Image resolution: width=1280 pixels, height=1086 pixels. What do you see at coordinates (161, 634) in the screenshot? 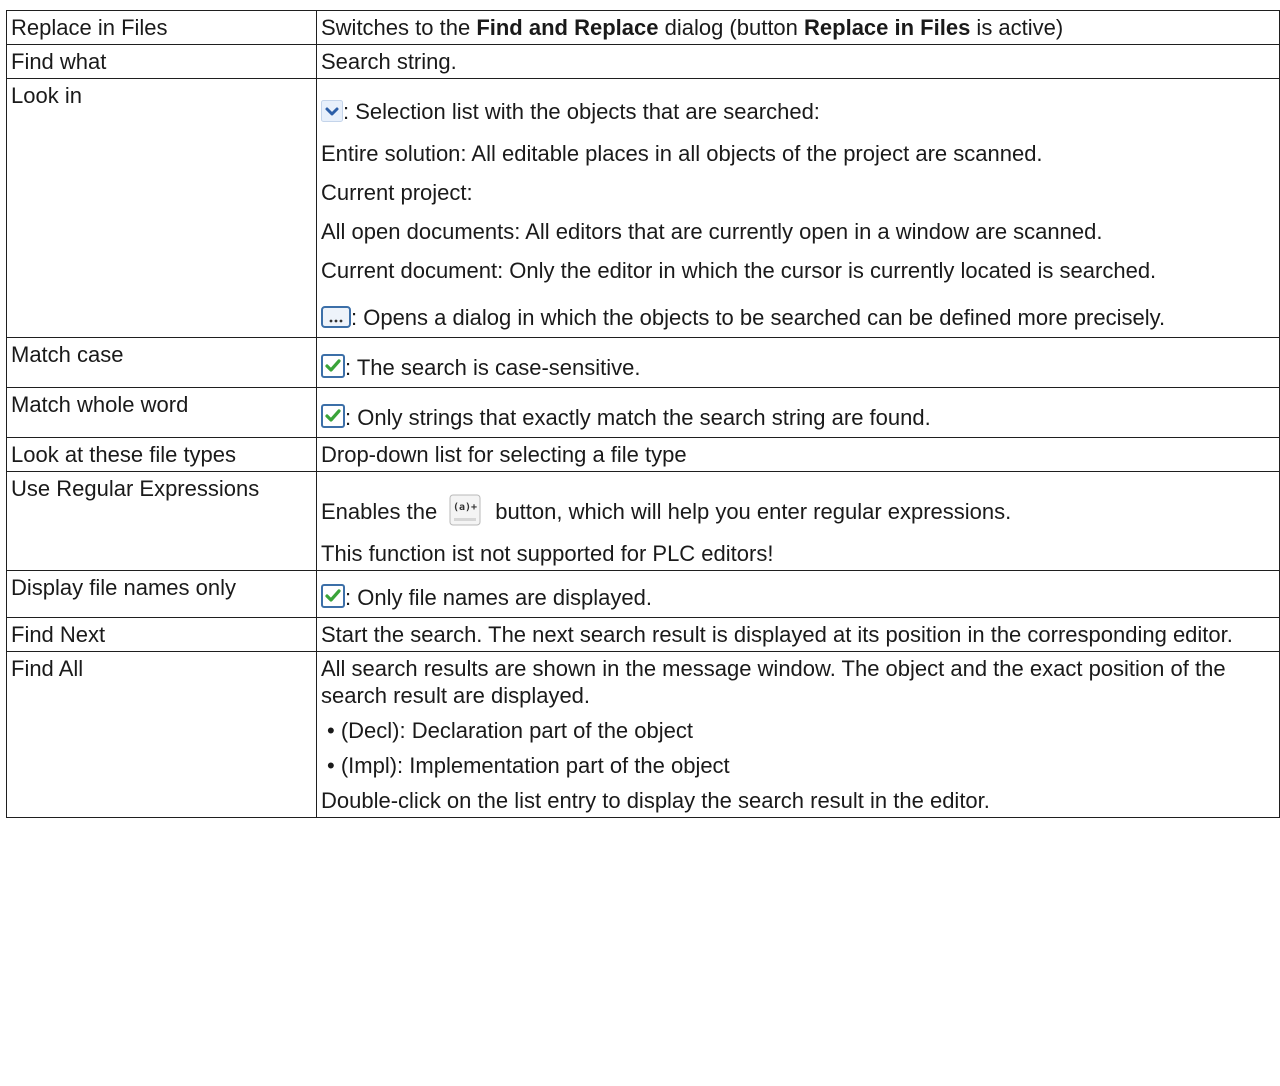
I see `row-label: Find Next` at bounding box center [161, 634].